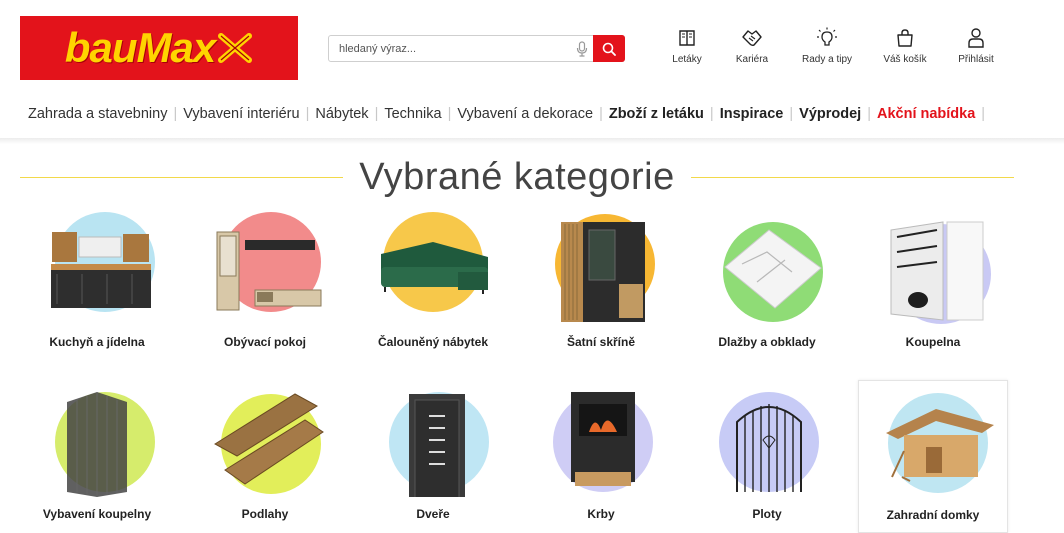 This screenshot has height=533, width=1064. I want to click on search-bar, so click(476, 48).